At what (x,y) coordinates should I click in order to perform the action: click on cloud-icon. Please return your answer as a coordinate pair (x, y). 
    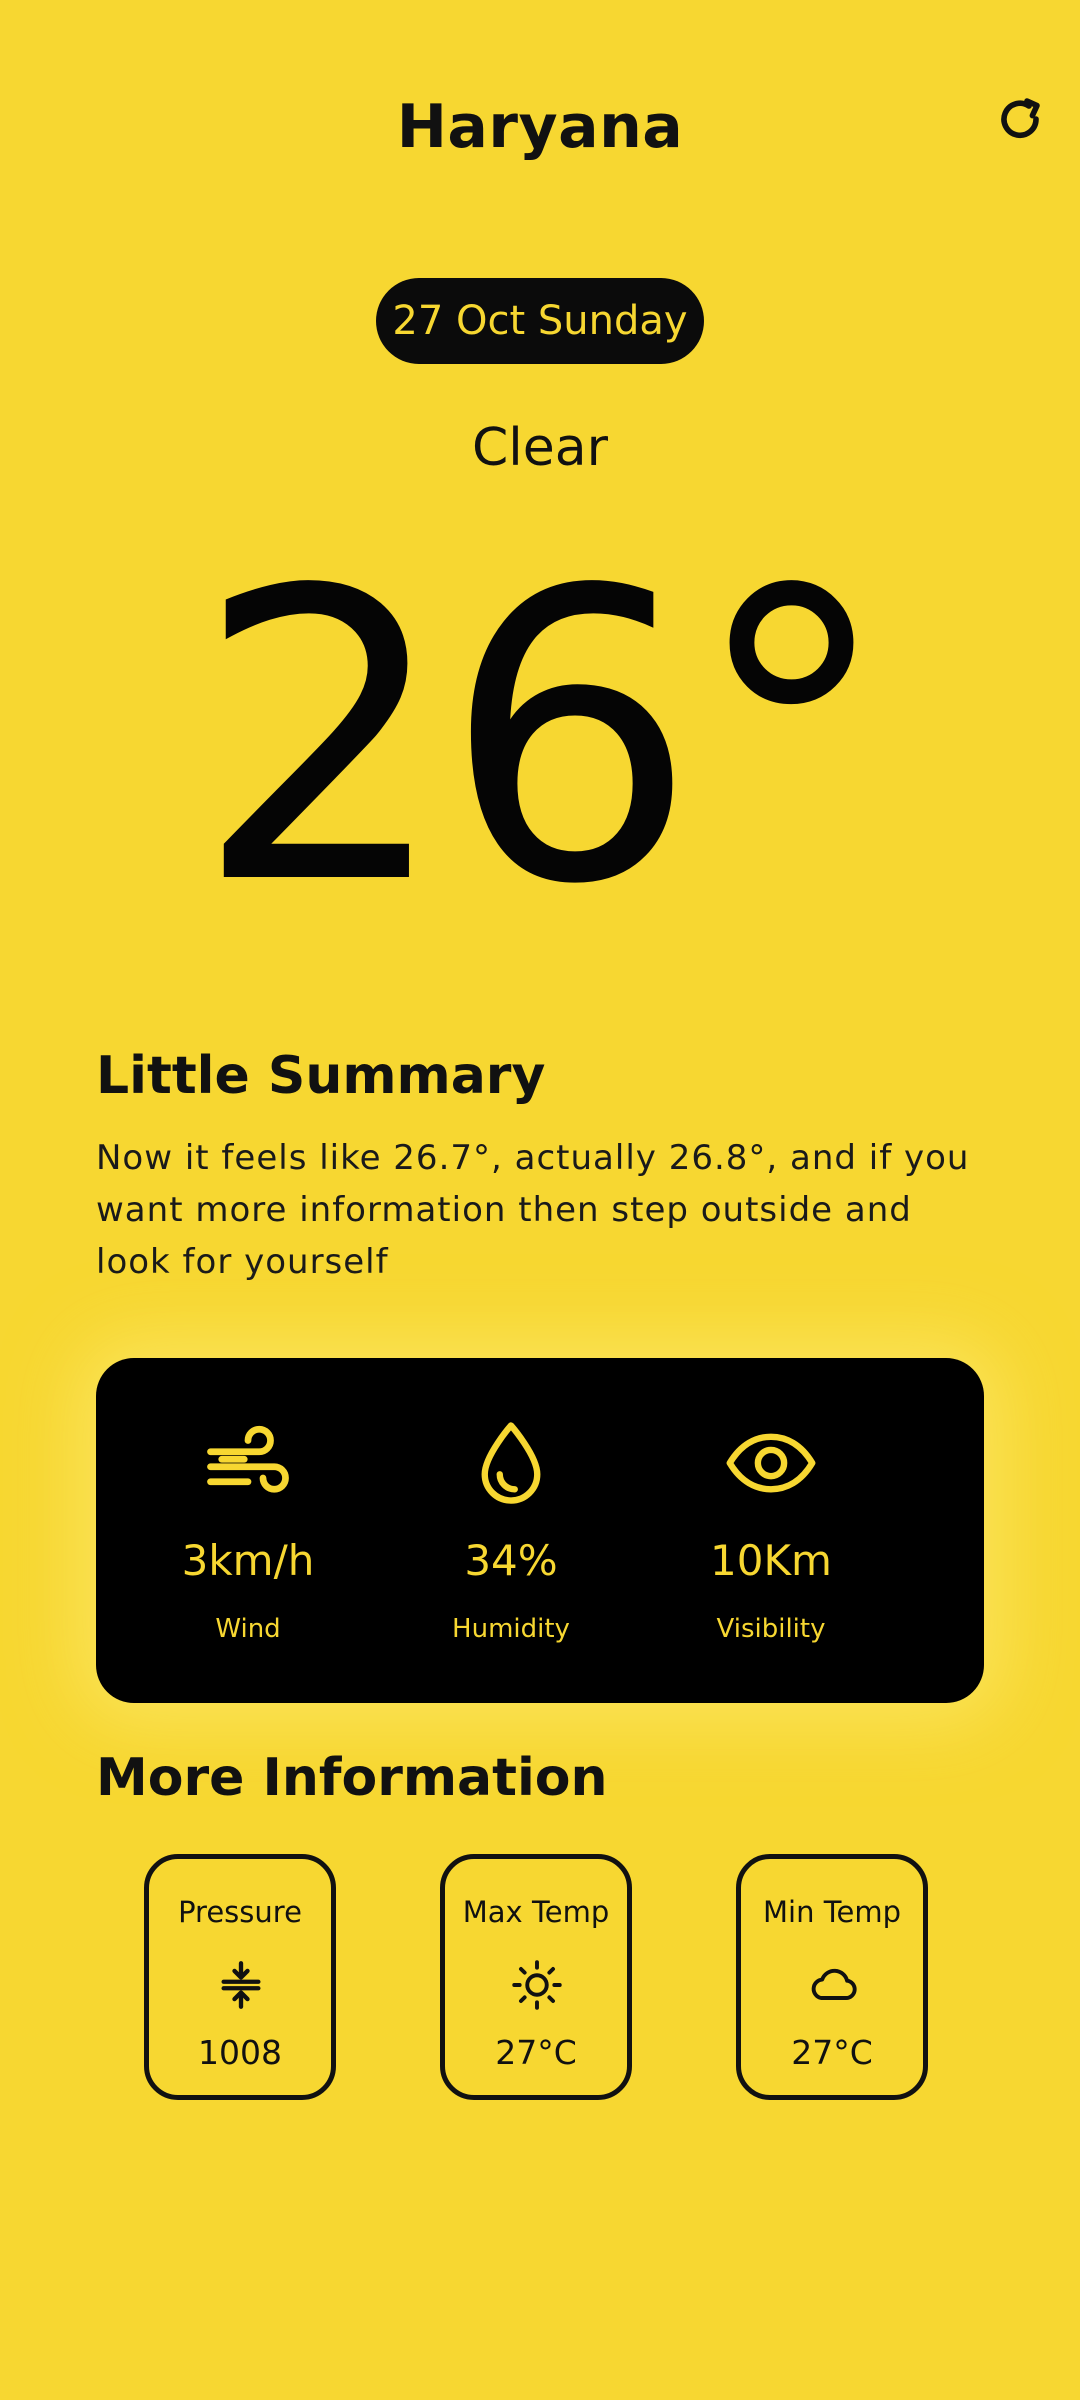
    Looking at the image, I should click on (834, 1984).